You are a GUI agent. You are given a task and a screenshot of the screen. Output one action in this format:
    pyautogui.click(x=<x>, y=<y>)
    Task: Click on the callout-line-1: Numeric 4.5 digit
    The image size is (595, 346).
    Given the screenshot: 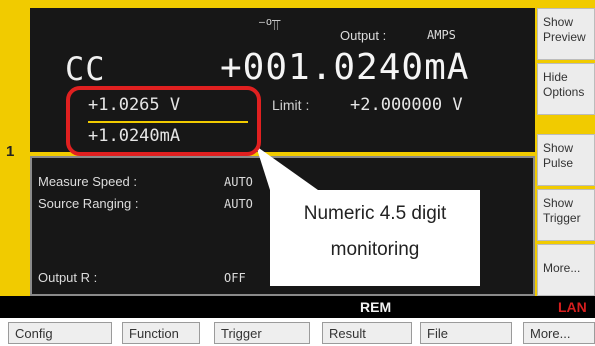 What is the action you would take?
    pyautogui.click(x=375, y=213)
    